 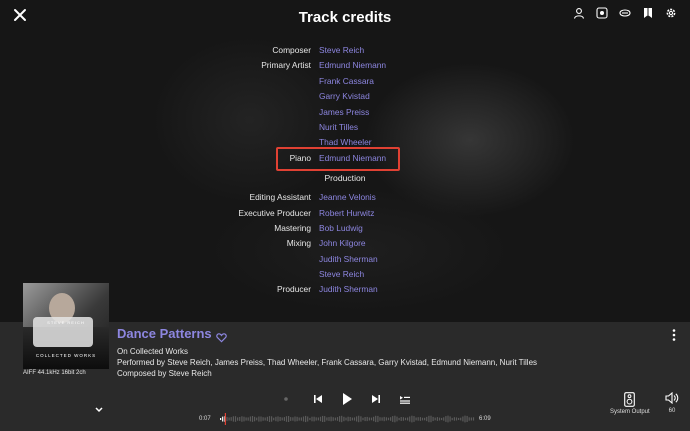 I want to click on credit-name-link: Thad Wheeler, so click(x=345, y=142).